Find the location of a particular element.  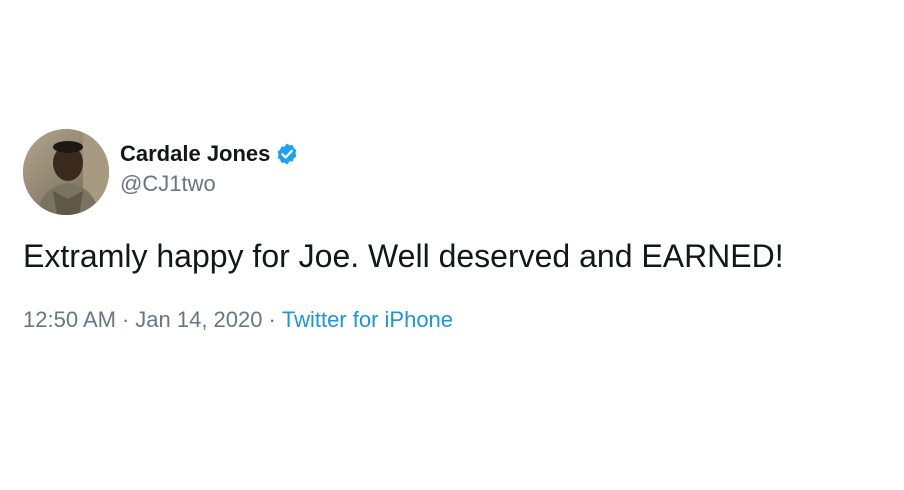

verified-badge-icon is located at coordinates (287, 154).